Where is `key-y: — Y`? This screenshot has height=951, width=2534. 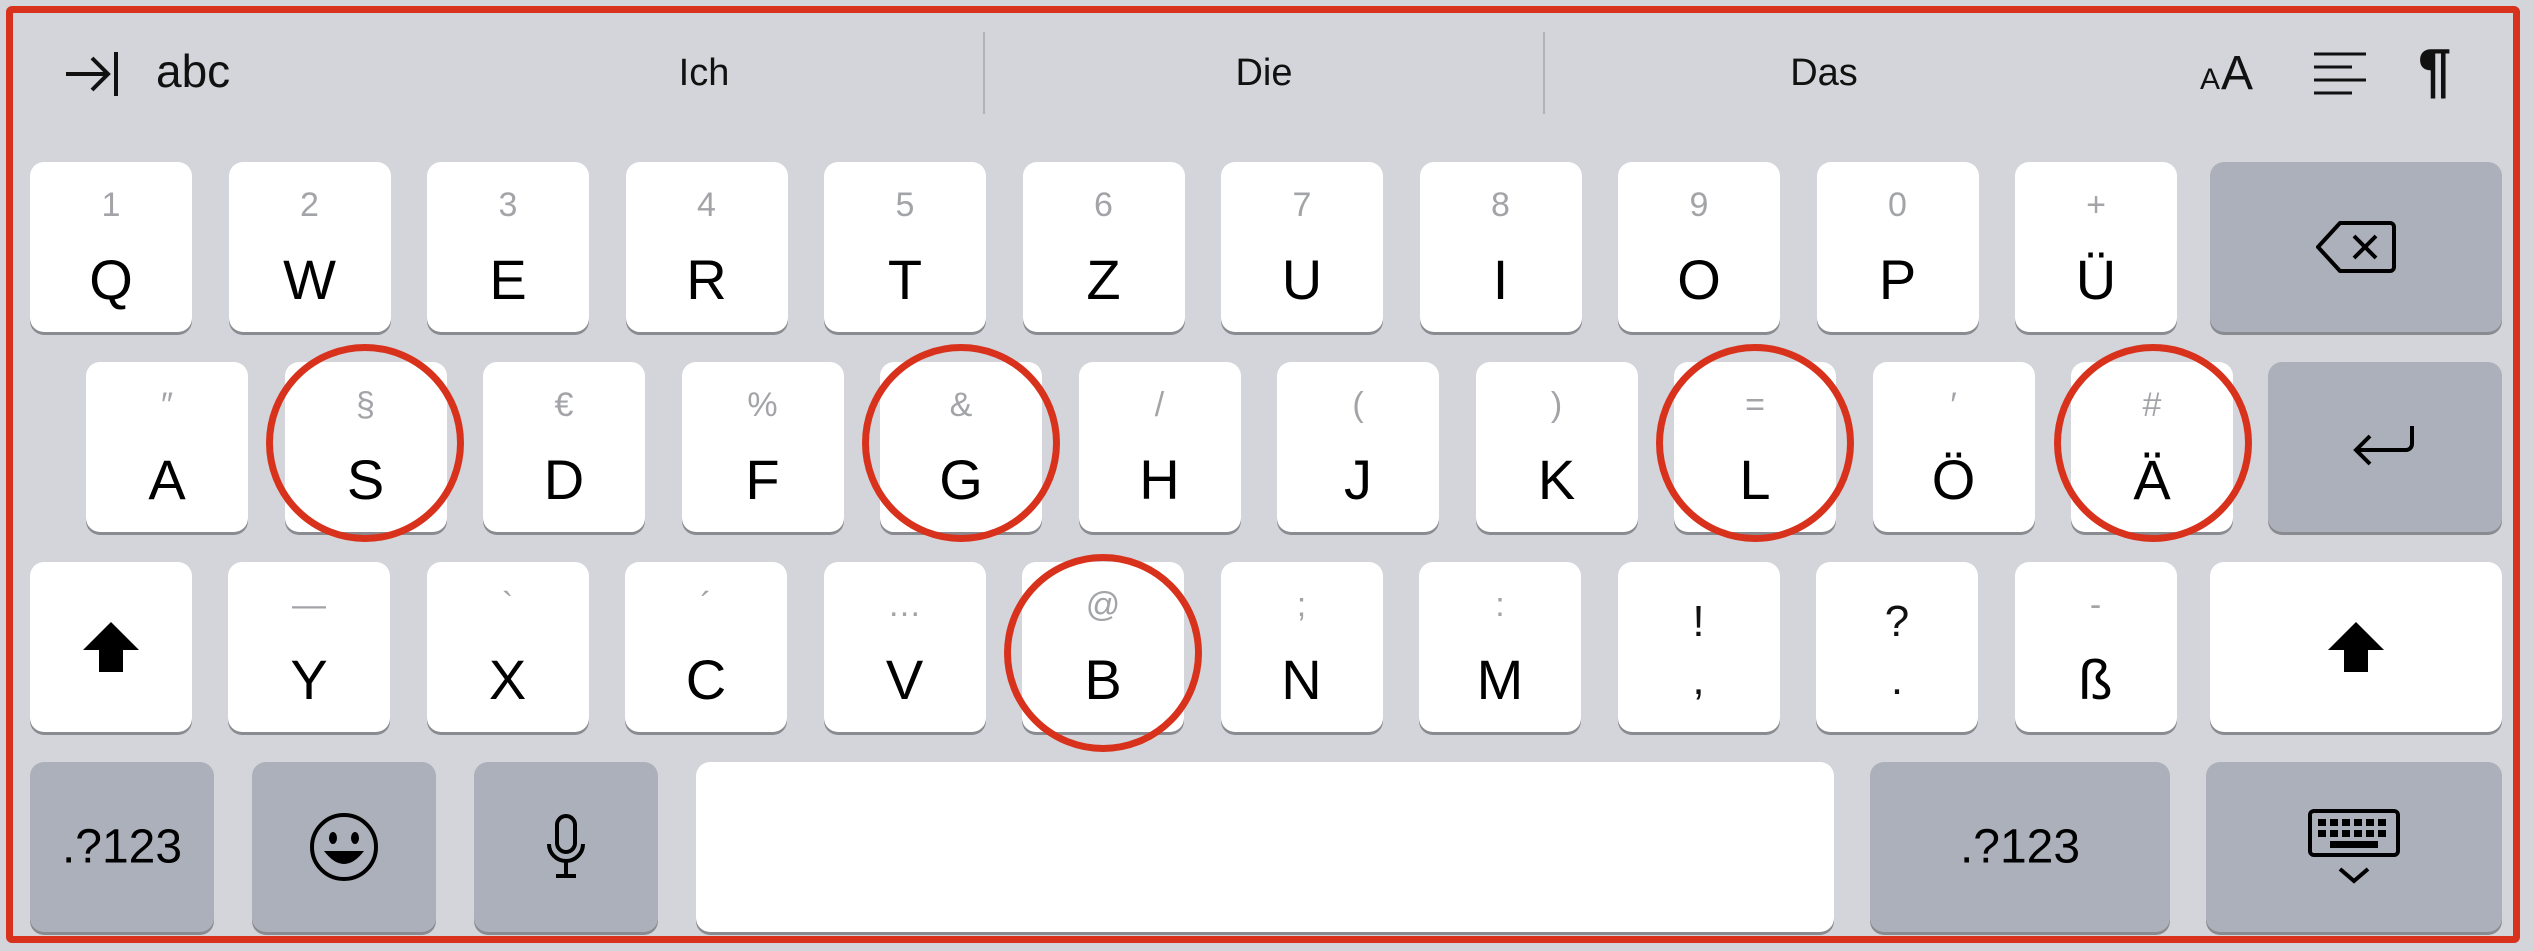
key-y: — Y is located at coordinates (309, 647).